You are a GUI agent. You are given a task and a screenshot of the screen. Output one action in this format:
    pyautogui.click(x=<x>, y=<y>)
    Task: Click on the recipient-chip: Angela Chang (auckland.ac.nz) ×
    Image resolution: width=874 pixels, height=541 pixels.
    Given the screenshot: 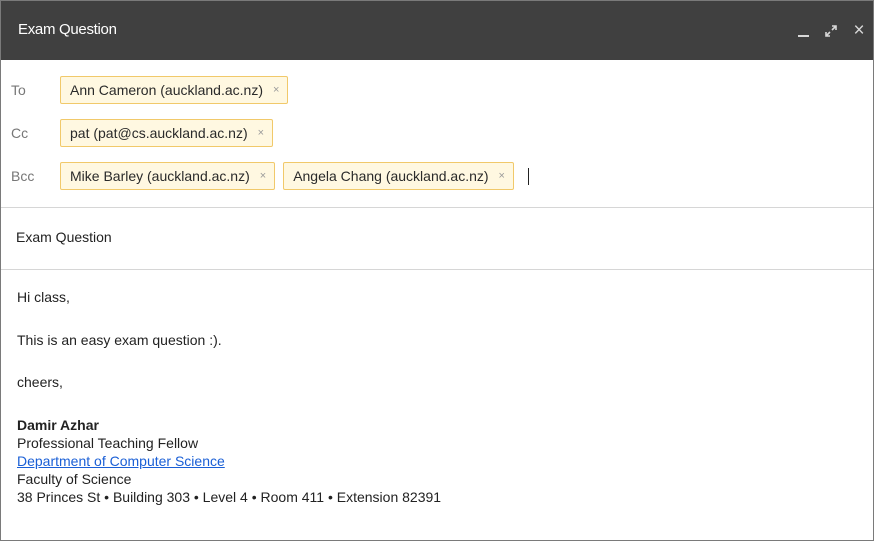 What is the action you would take?
    pyautogui.click(x=398, y=176)
    